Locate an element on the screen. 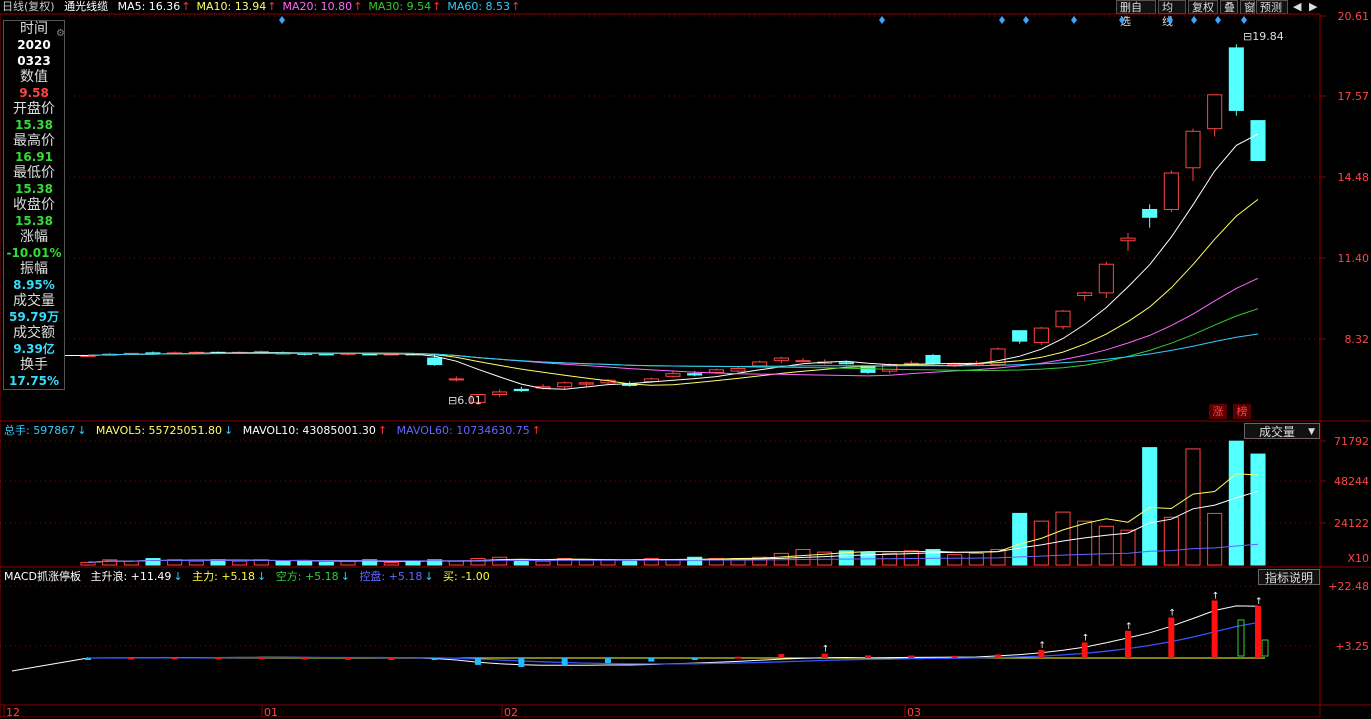 This screenshot has height=719, width=1371. price-tick-label: 14.48 is located at coordinates (1353, 177).